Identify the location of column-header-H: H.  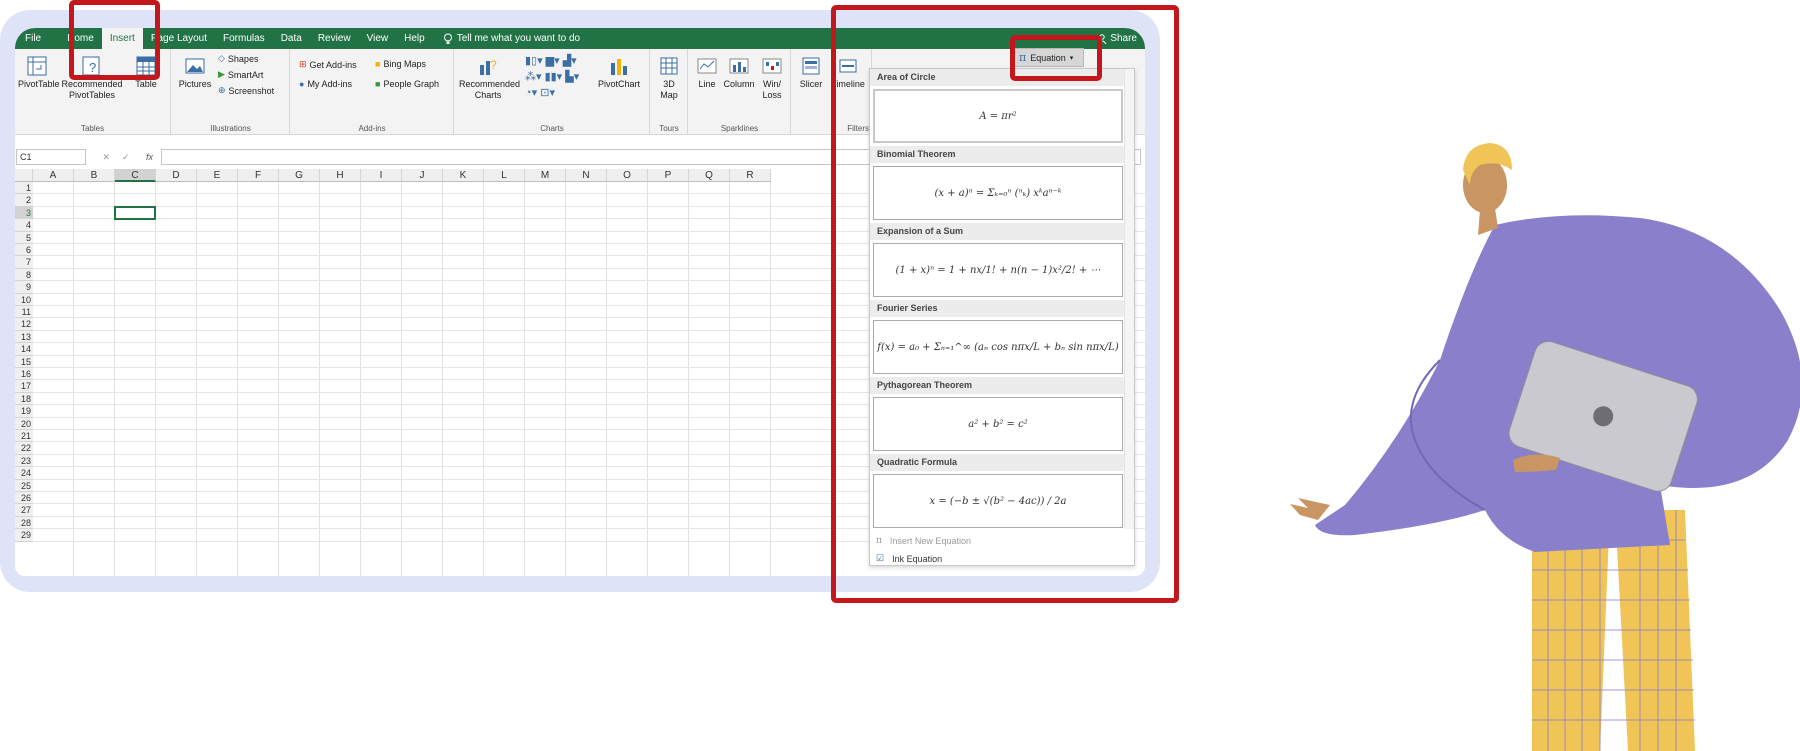
(340, 175).